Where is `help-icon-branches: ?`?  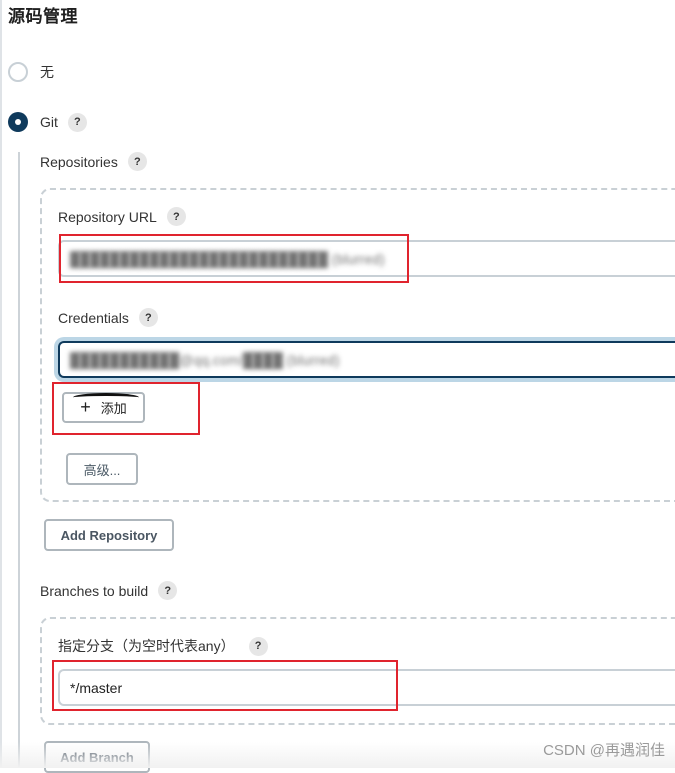
help-icon-branches: ? is located at coordinates (168, 590).